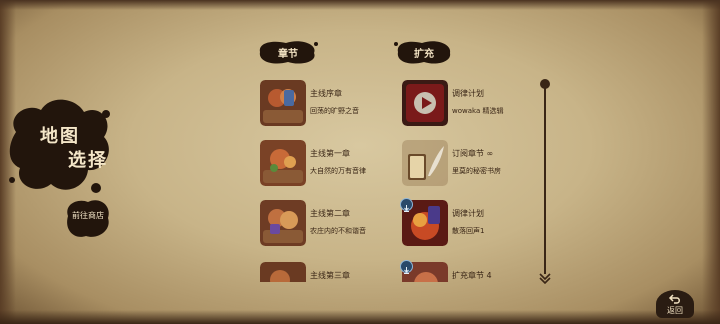 Image resolution: width=720 pixels, height=324 pixels. I want to click on chapter-subtitle: 回荡的旷野之音, so click(334, 111).